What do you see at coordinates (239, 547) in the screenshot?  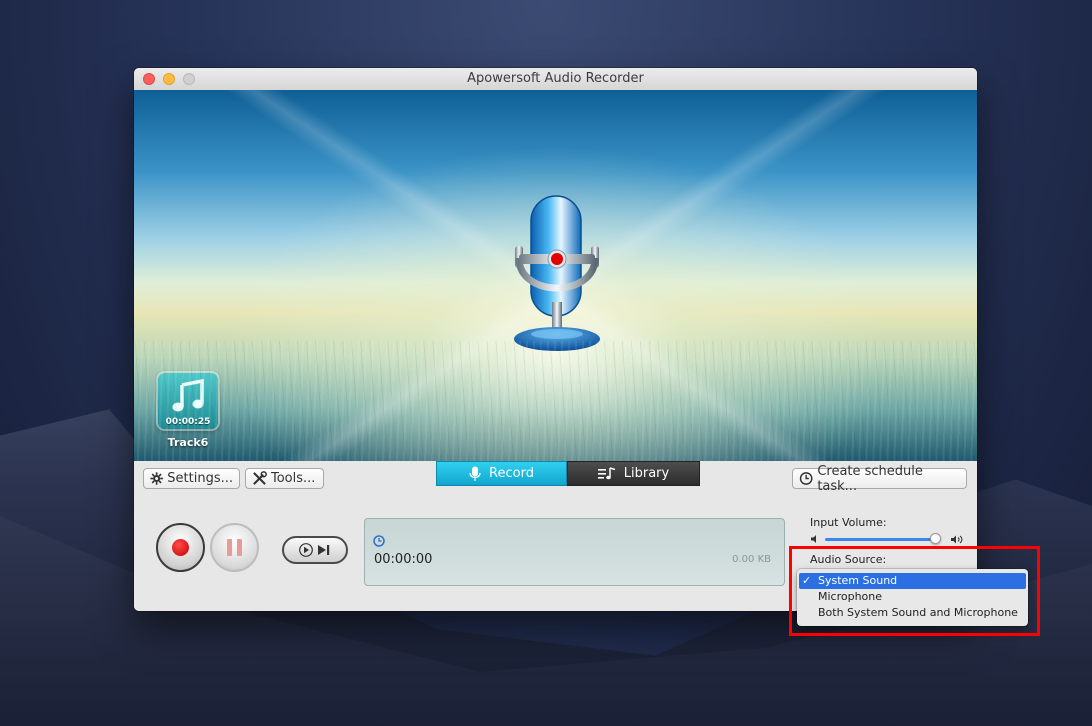 I see `pause-icon-bar` at bounding box center [239, 547].